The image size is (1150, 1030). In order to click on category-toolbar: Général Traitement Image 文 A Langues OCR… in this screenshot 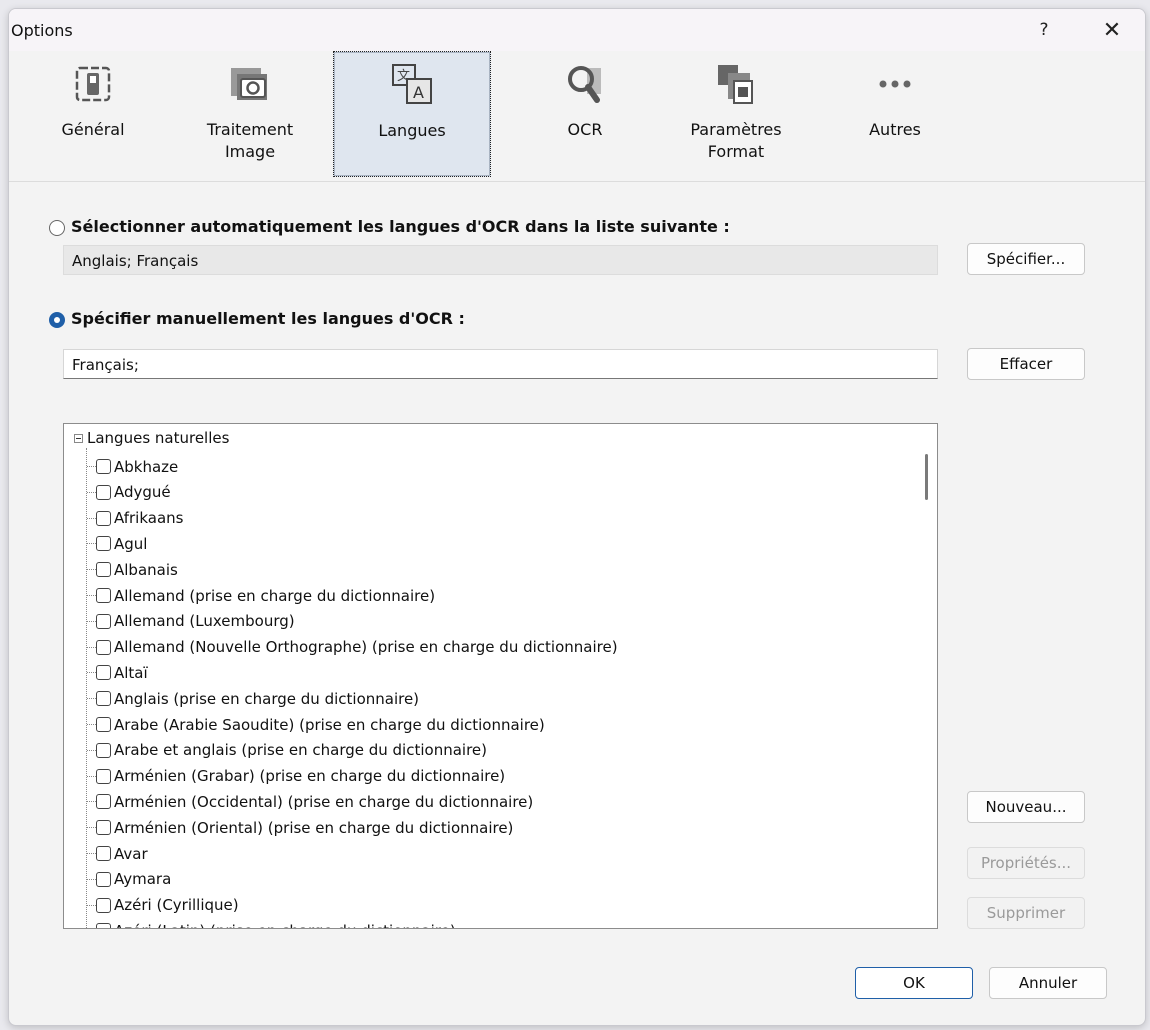, I will do `click(577, 116)`.